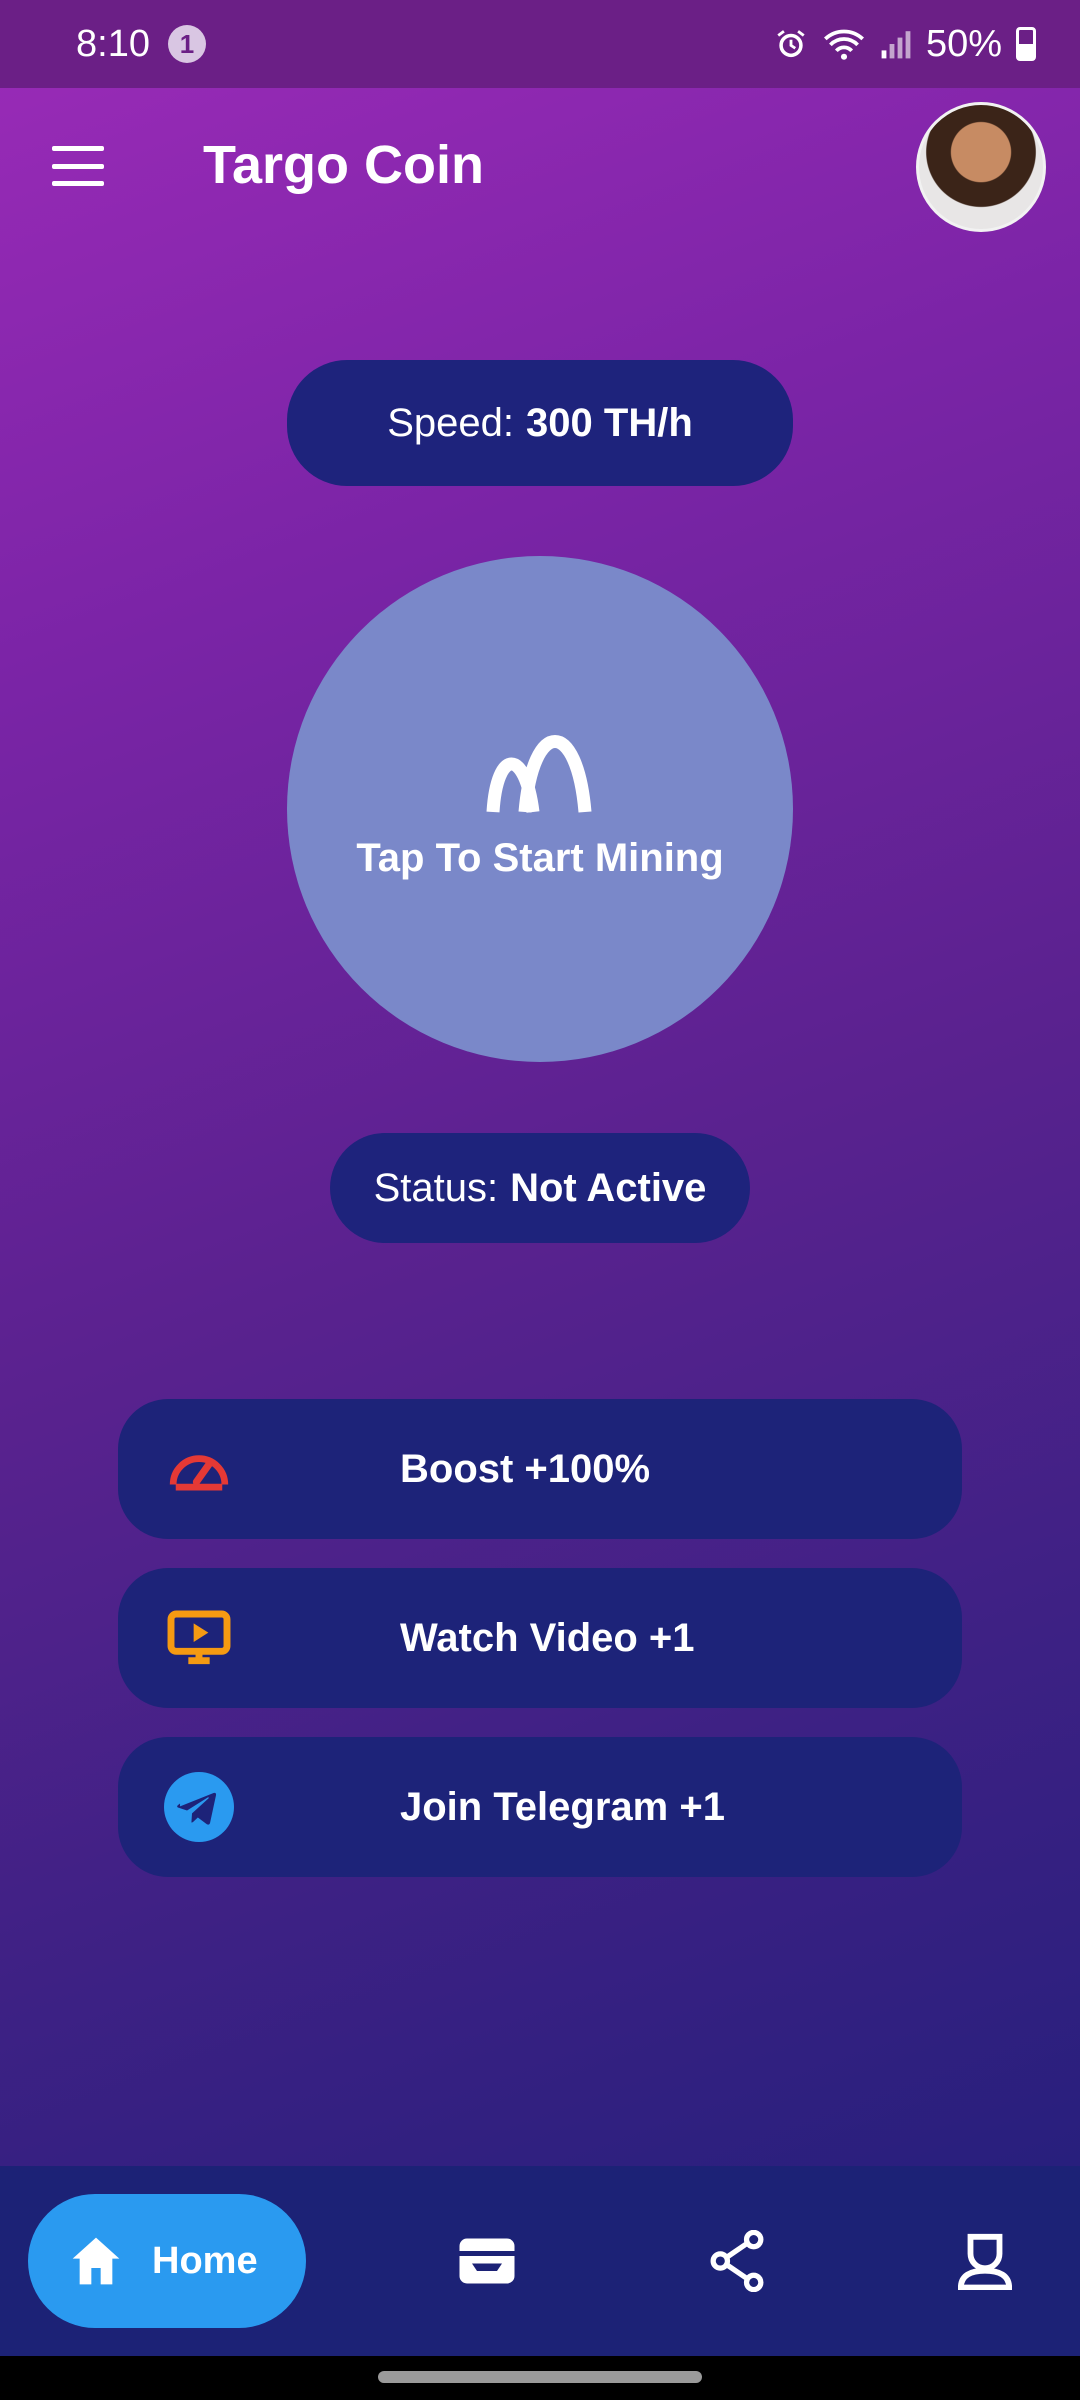 The height and width of the screenshot is (2400, 1080). What do you see at coordinates (981, 167) in the screenshot?
I see `avatar` at bounding box center [981, 167].